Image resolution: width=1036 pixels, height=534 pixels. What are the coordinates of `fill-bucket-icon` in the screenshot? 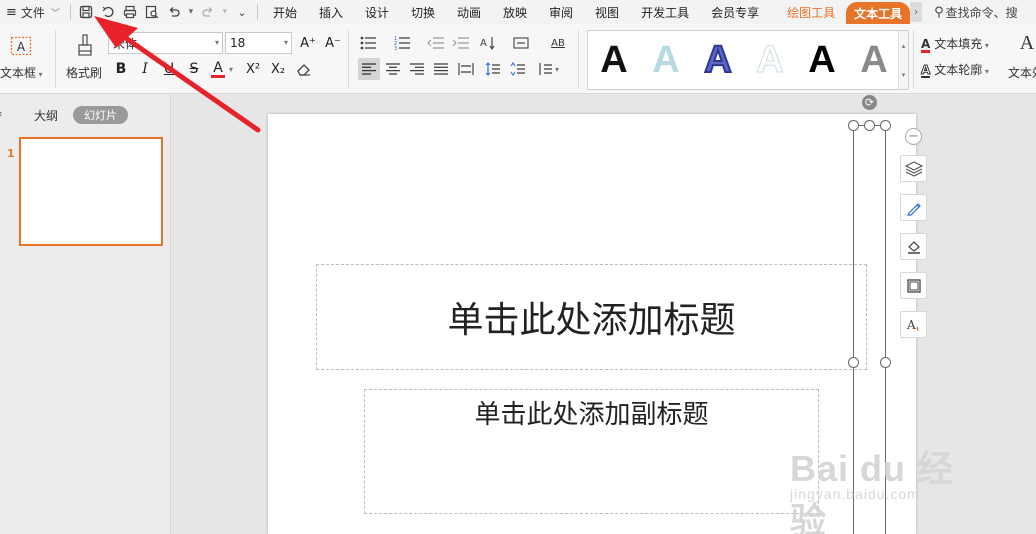 It's located at (913, 246).